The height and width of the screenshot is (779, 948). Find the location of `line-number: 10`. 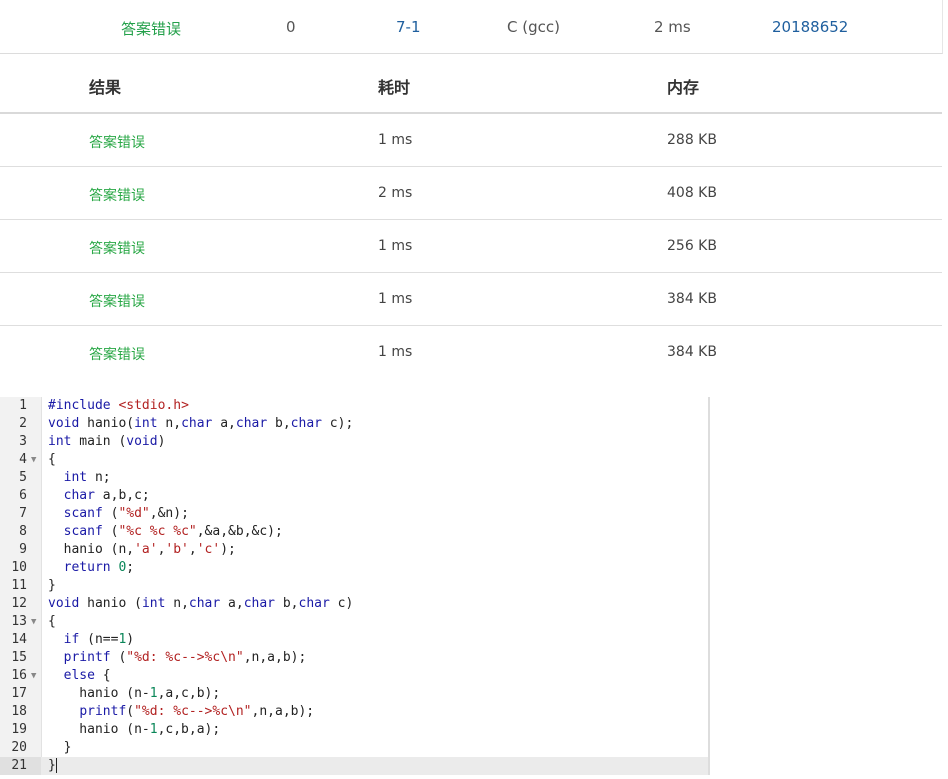

line-number: 10 is located at coordinates (19, 567).